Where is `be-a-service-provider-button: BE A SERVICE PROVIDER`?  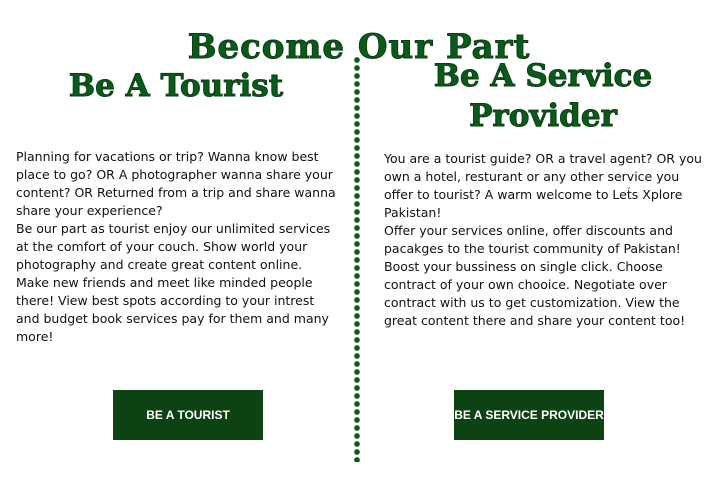
be-a-service-provider-button: BE A SERVICE PROVIDER is located at coordinates (529, 415).